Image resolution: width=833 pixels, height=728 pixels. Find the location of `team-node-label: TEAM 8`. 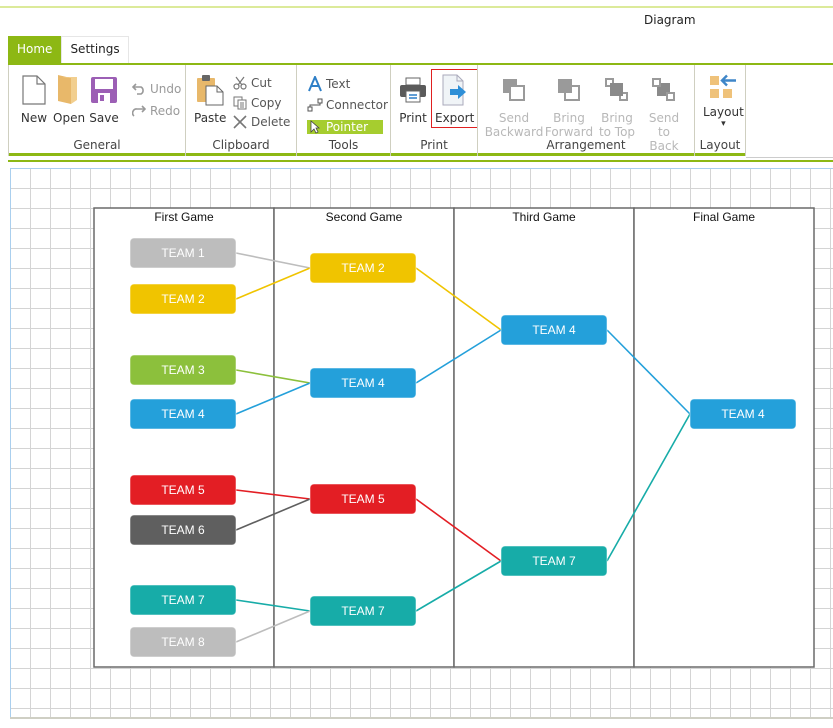

team-node-label: TEAM 8 is located at coordinates (183, 642).